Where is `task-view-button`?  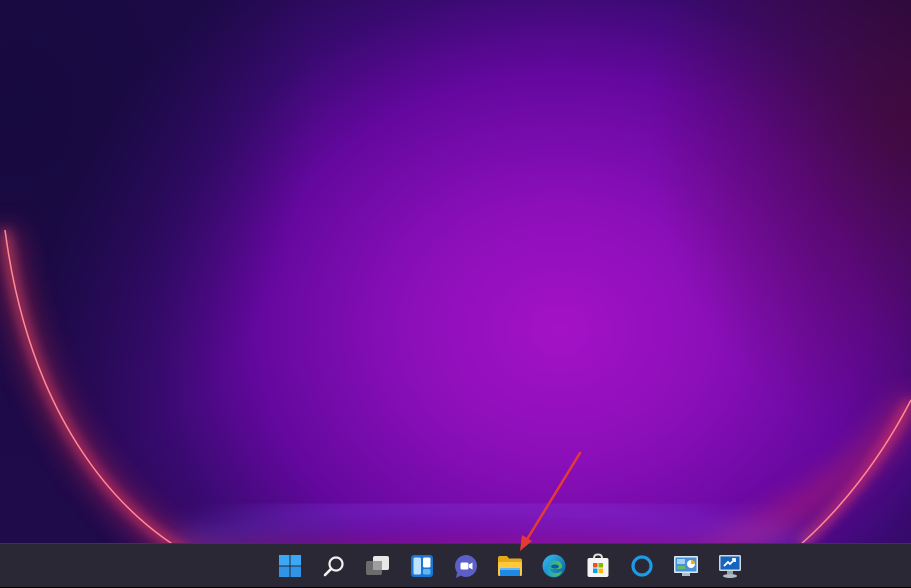 task-view-button is located at coordinates (378, 566).